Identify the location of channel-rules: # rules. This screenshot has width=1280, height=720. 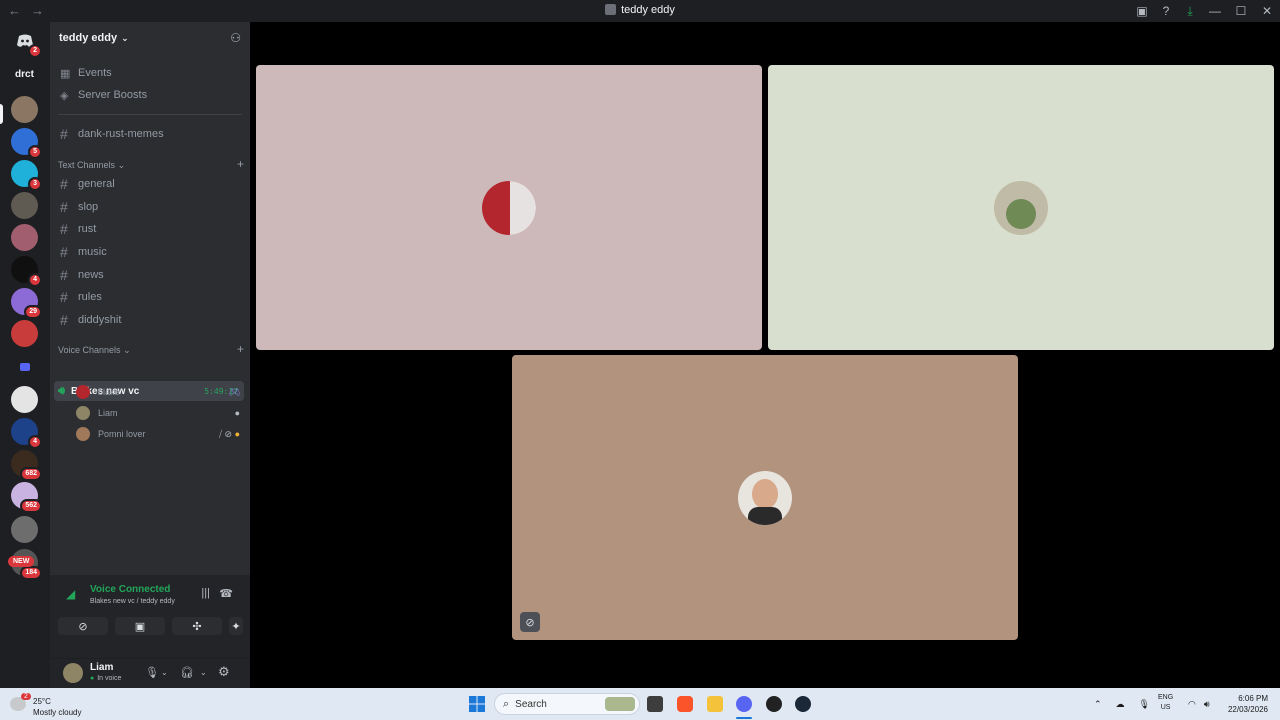
(150, 297).